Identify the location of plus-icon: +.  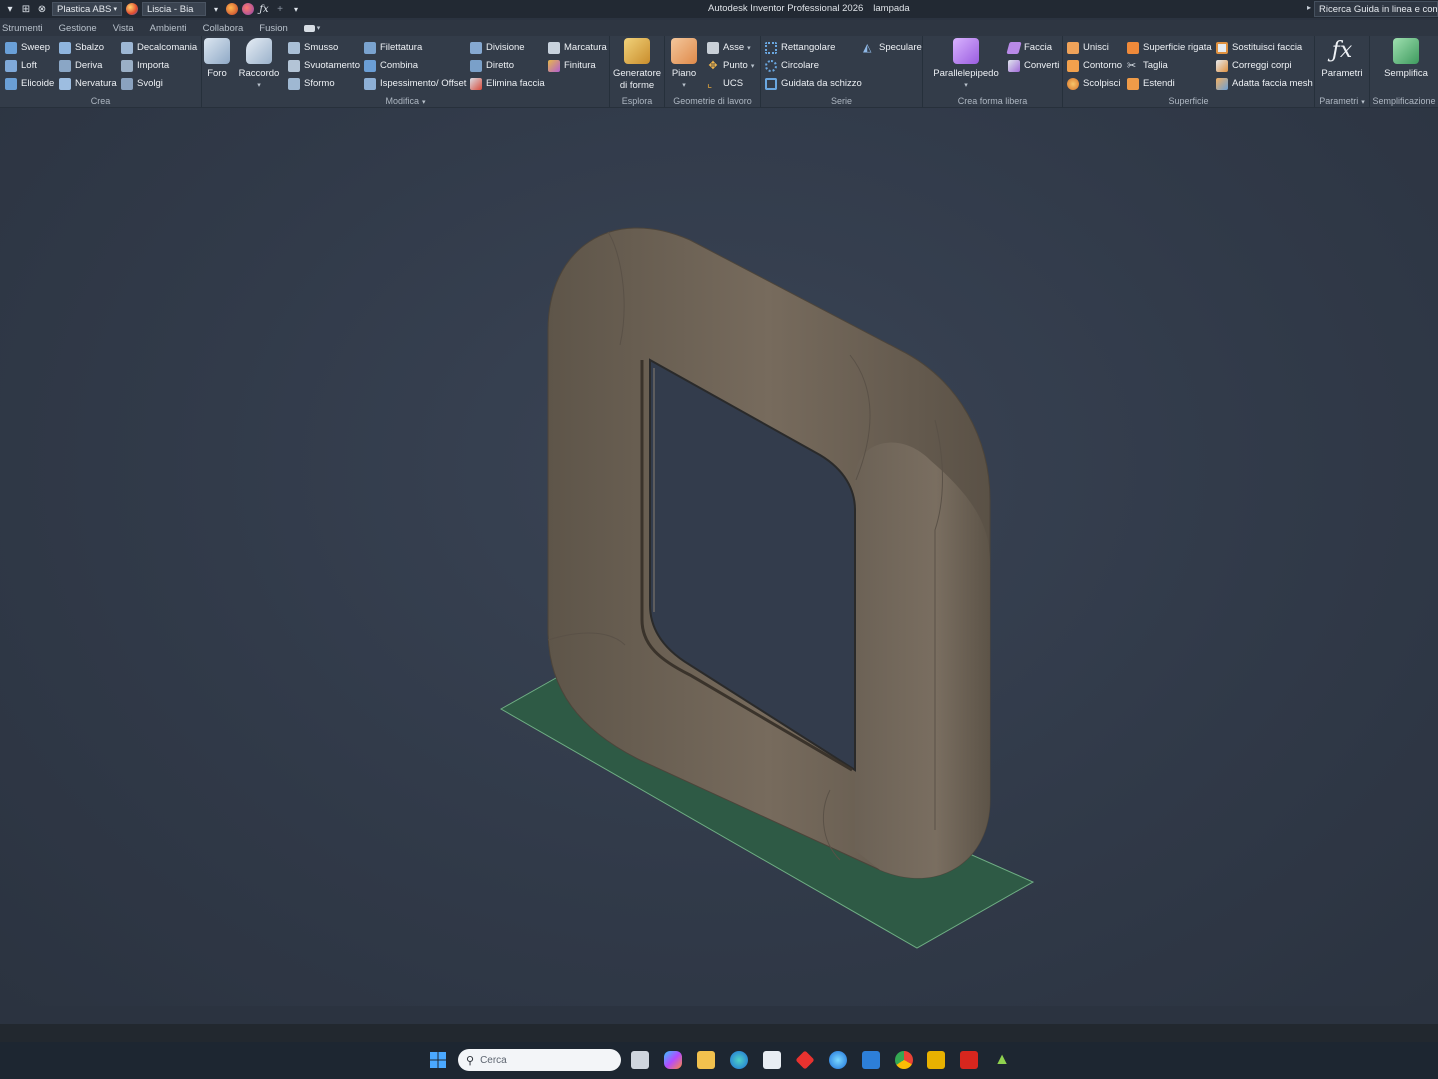
(280, 9).